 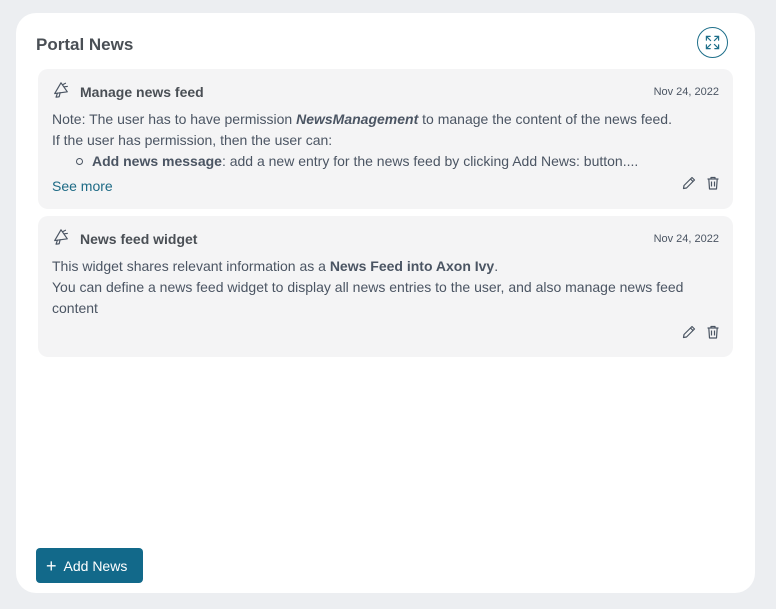 What do you see at coordinates (139, 239) in the screenshot?
I see `news-title: News feed widget` at bounding box center [139, 239].